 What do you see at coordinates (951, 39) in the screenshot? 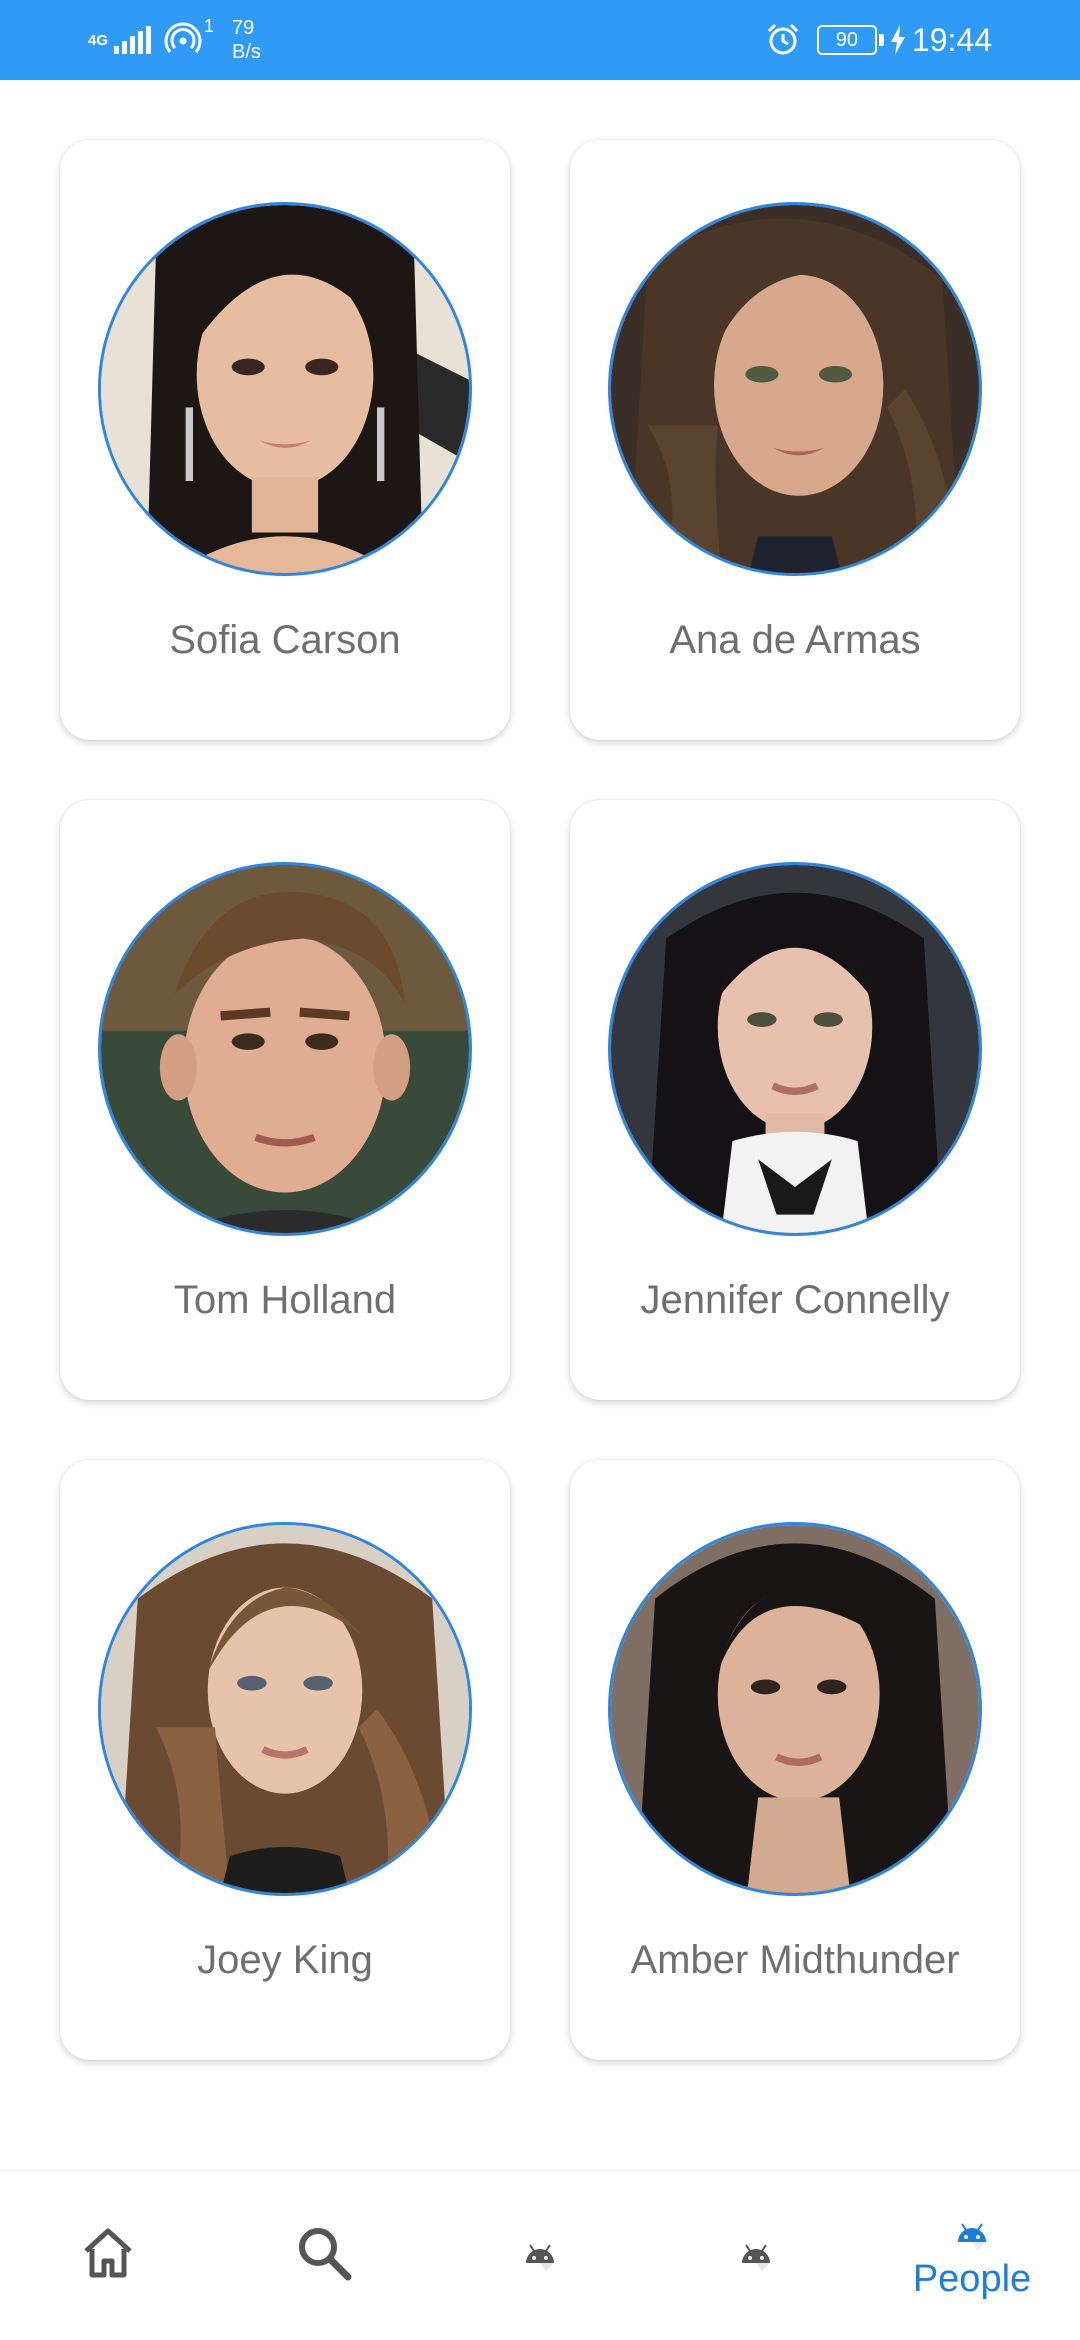
I see `clock: 19:44` at bounding box center [951, 39].